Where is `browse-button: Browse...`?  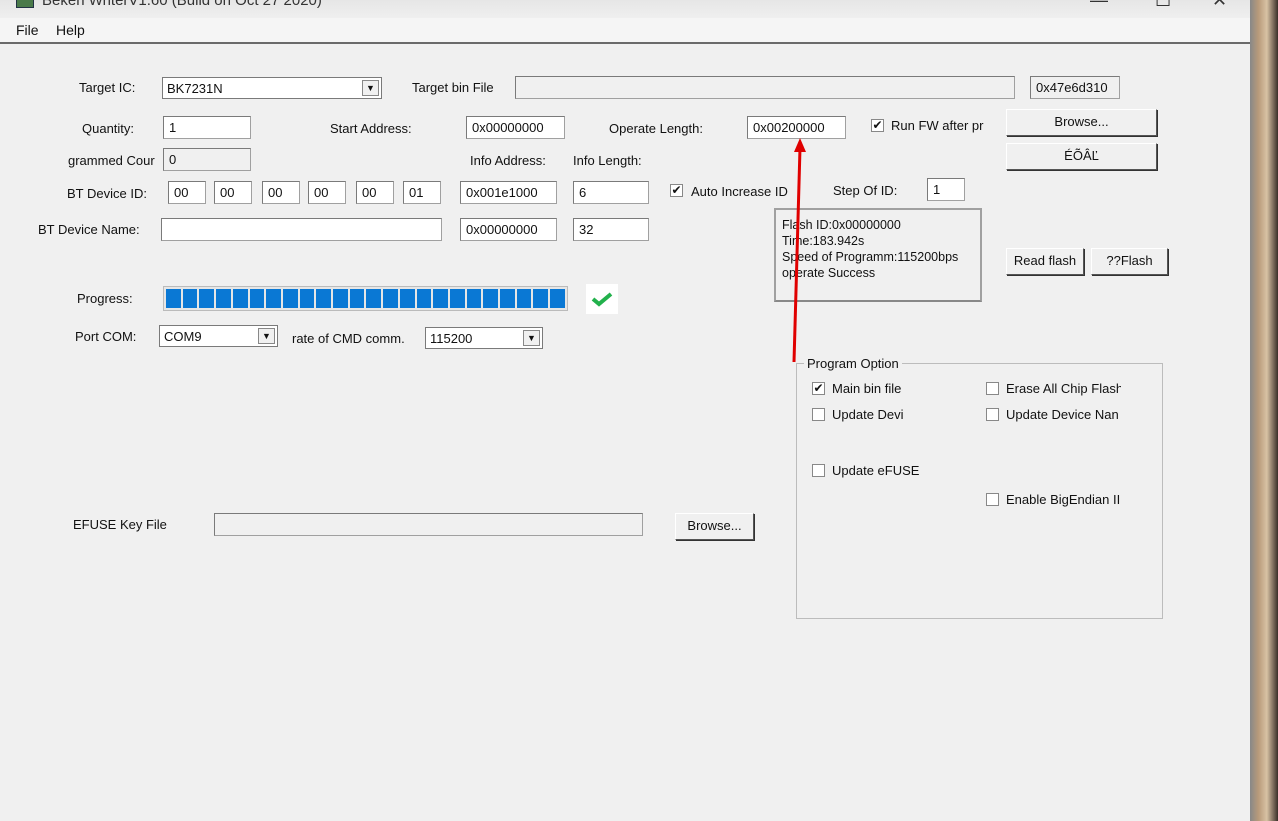
browse-button: Browse... is located at coordinates (1081, 122).